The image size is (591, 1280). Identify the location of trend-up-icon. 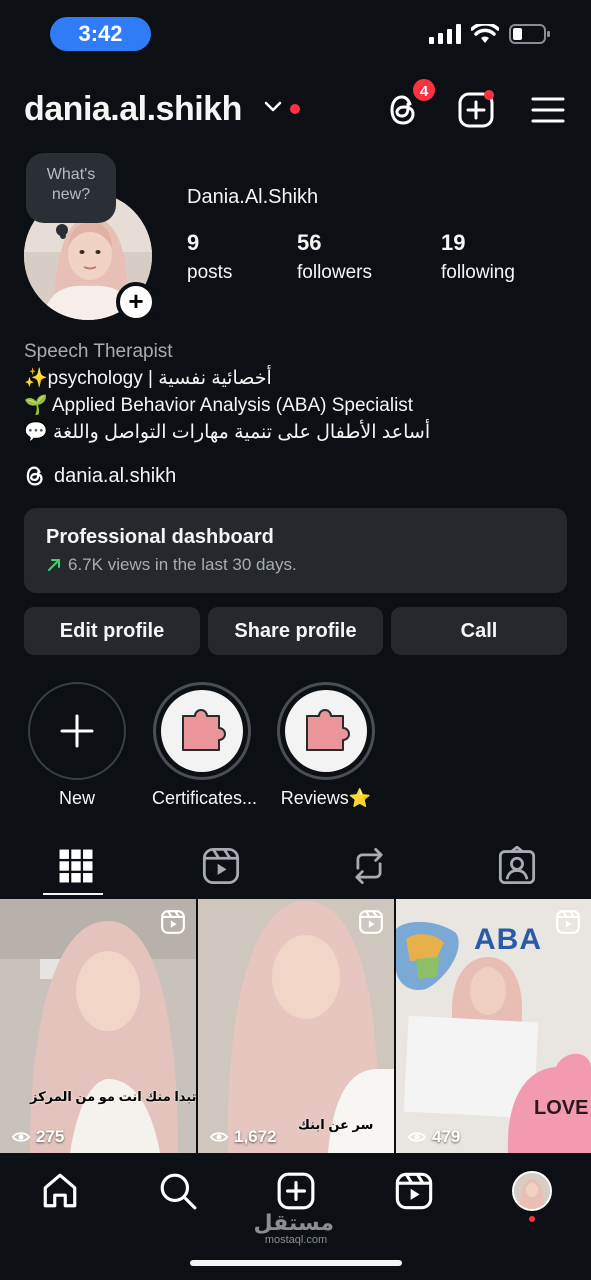
(54, 565).